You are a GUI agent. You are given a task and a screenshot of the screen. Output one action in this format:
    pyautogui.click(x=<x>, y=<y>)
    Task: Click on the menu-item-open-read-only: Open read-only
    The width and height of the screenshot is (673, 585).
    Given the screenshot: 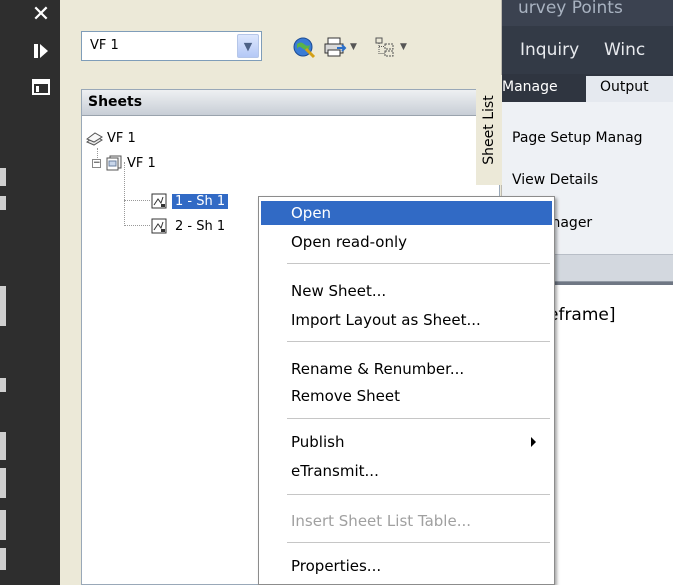 What is the action you would take?
    pyautogui.click(x=406, y=242)
    